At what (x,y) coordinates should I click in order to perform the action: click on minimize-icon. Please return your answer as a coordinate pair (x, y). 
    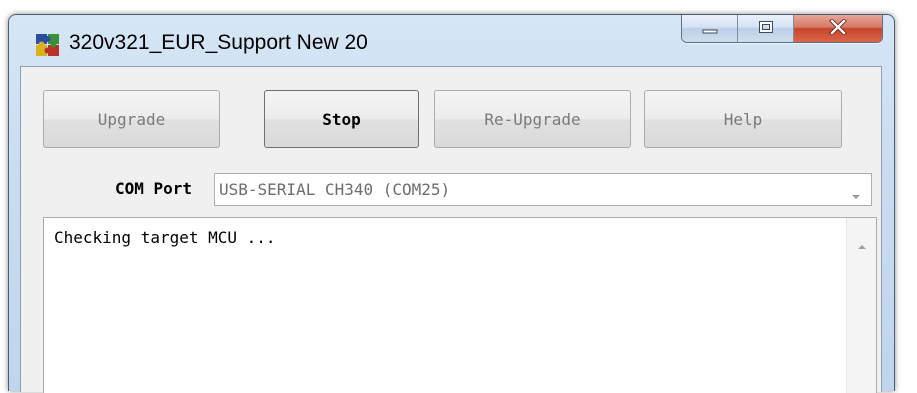
    Looking at the image, I should click on (710, 28).